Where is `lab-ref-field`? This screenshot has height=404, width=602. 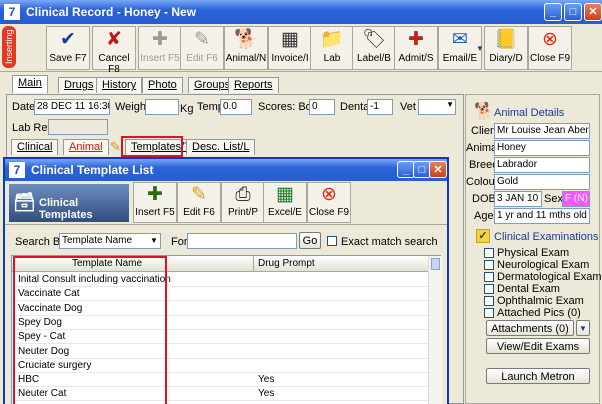 lab-ref-field is located at coordinates (78, 127).